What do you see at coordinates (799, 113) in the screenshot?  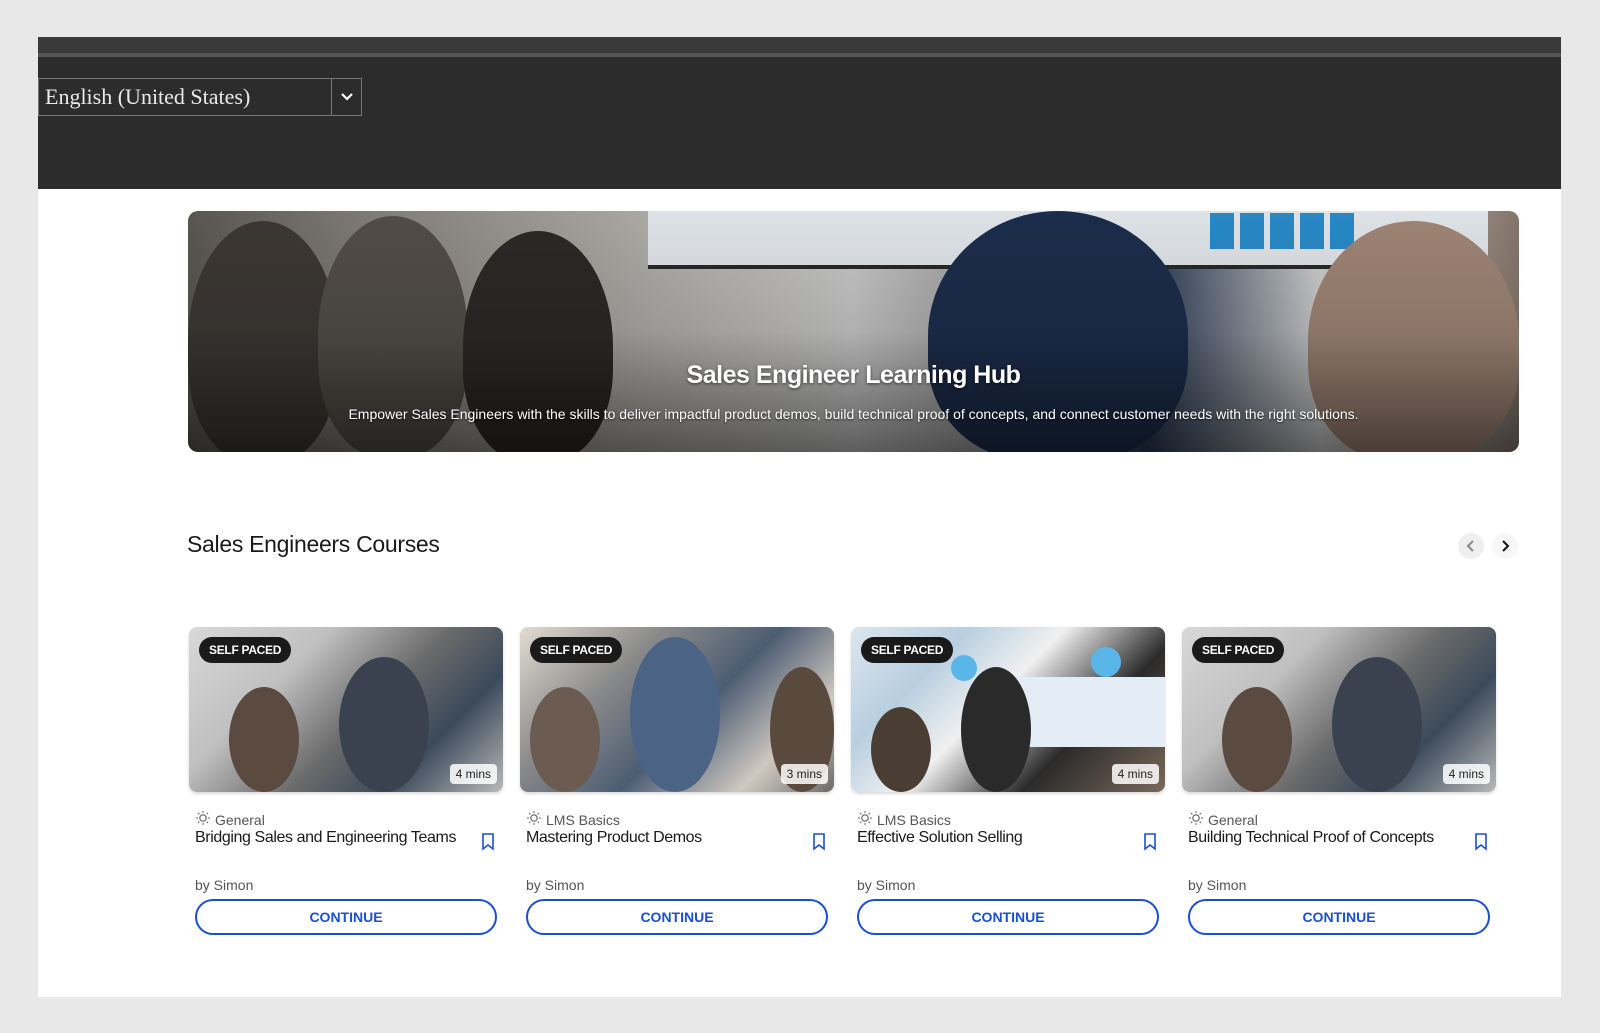 I see `top-bar: English (United States)` at bounding box center [799, 113].